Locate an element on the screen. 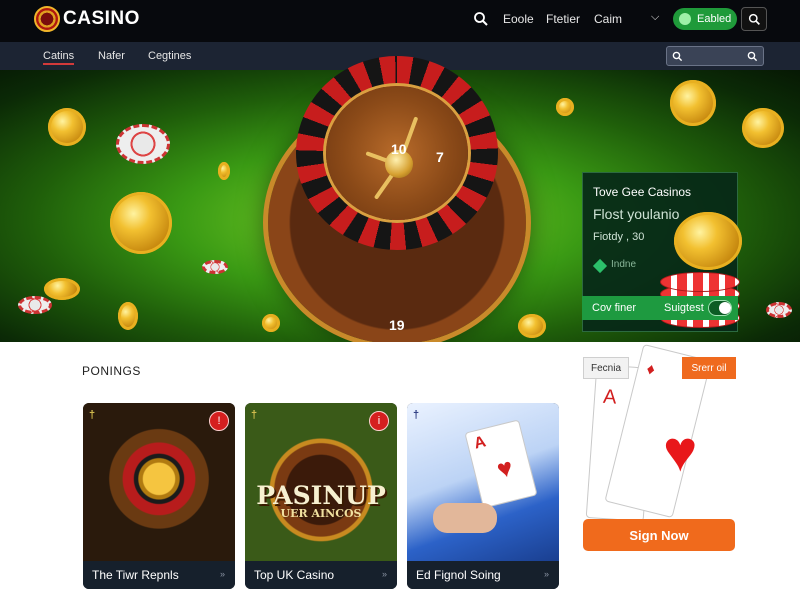 Image resolution: width=800 pixels, height=600 pixels. wheel-number: 7 is located at coordinates (440, 157).